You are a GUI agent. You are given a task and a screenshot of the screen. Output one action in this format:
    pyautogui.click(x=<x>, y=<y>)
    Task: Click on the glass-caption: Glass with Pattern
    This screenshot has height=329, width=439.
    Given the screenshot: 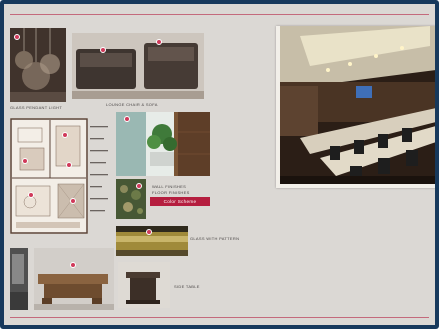 What is the action you would take?
    pyautogui.click(x=215, y=238)
    